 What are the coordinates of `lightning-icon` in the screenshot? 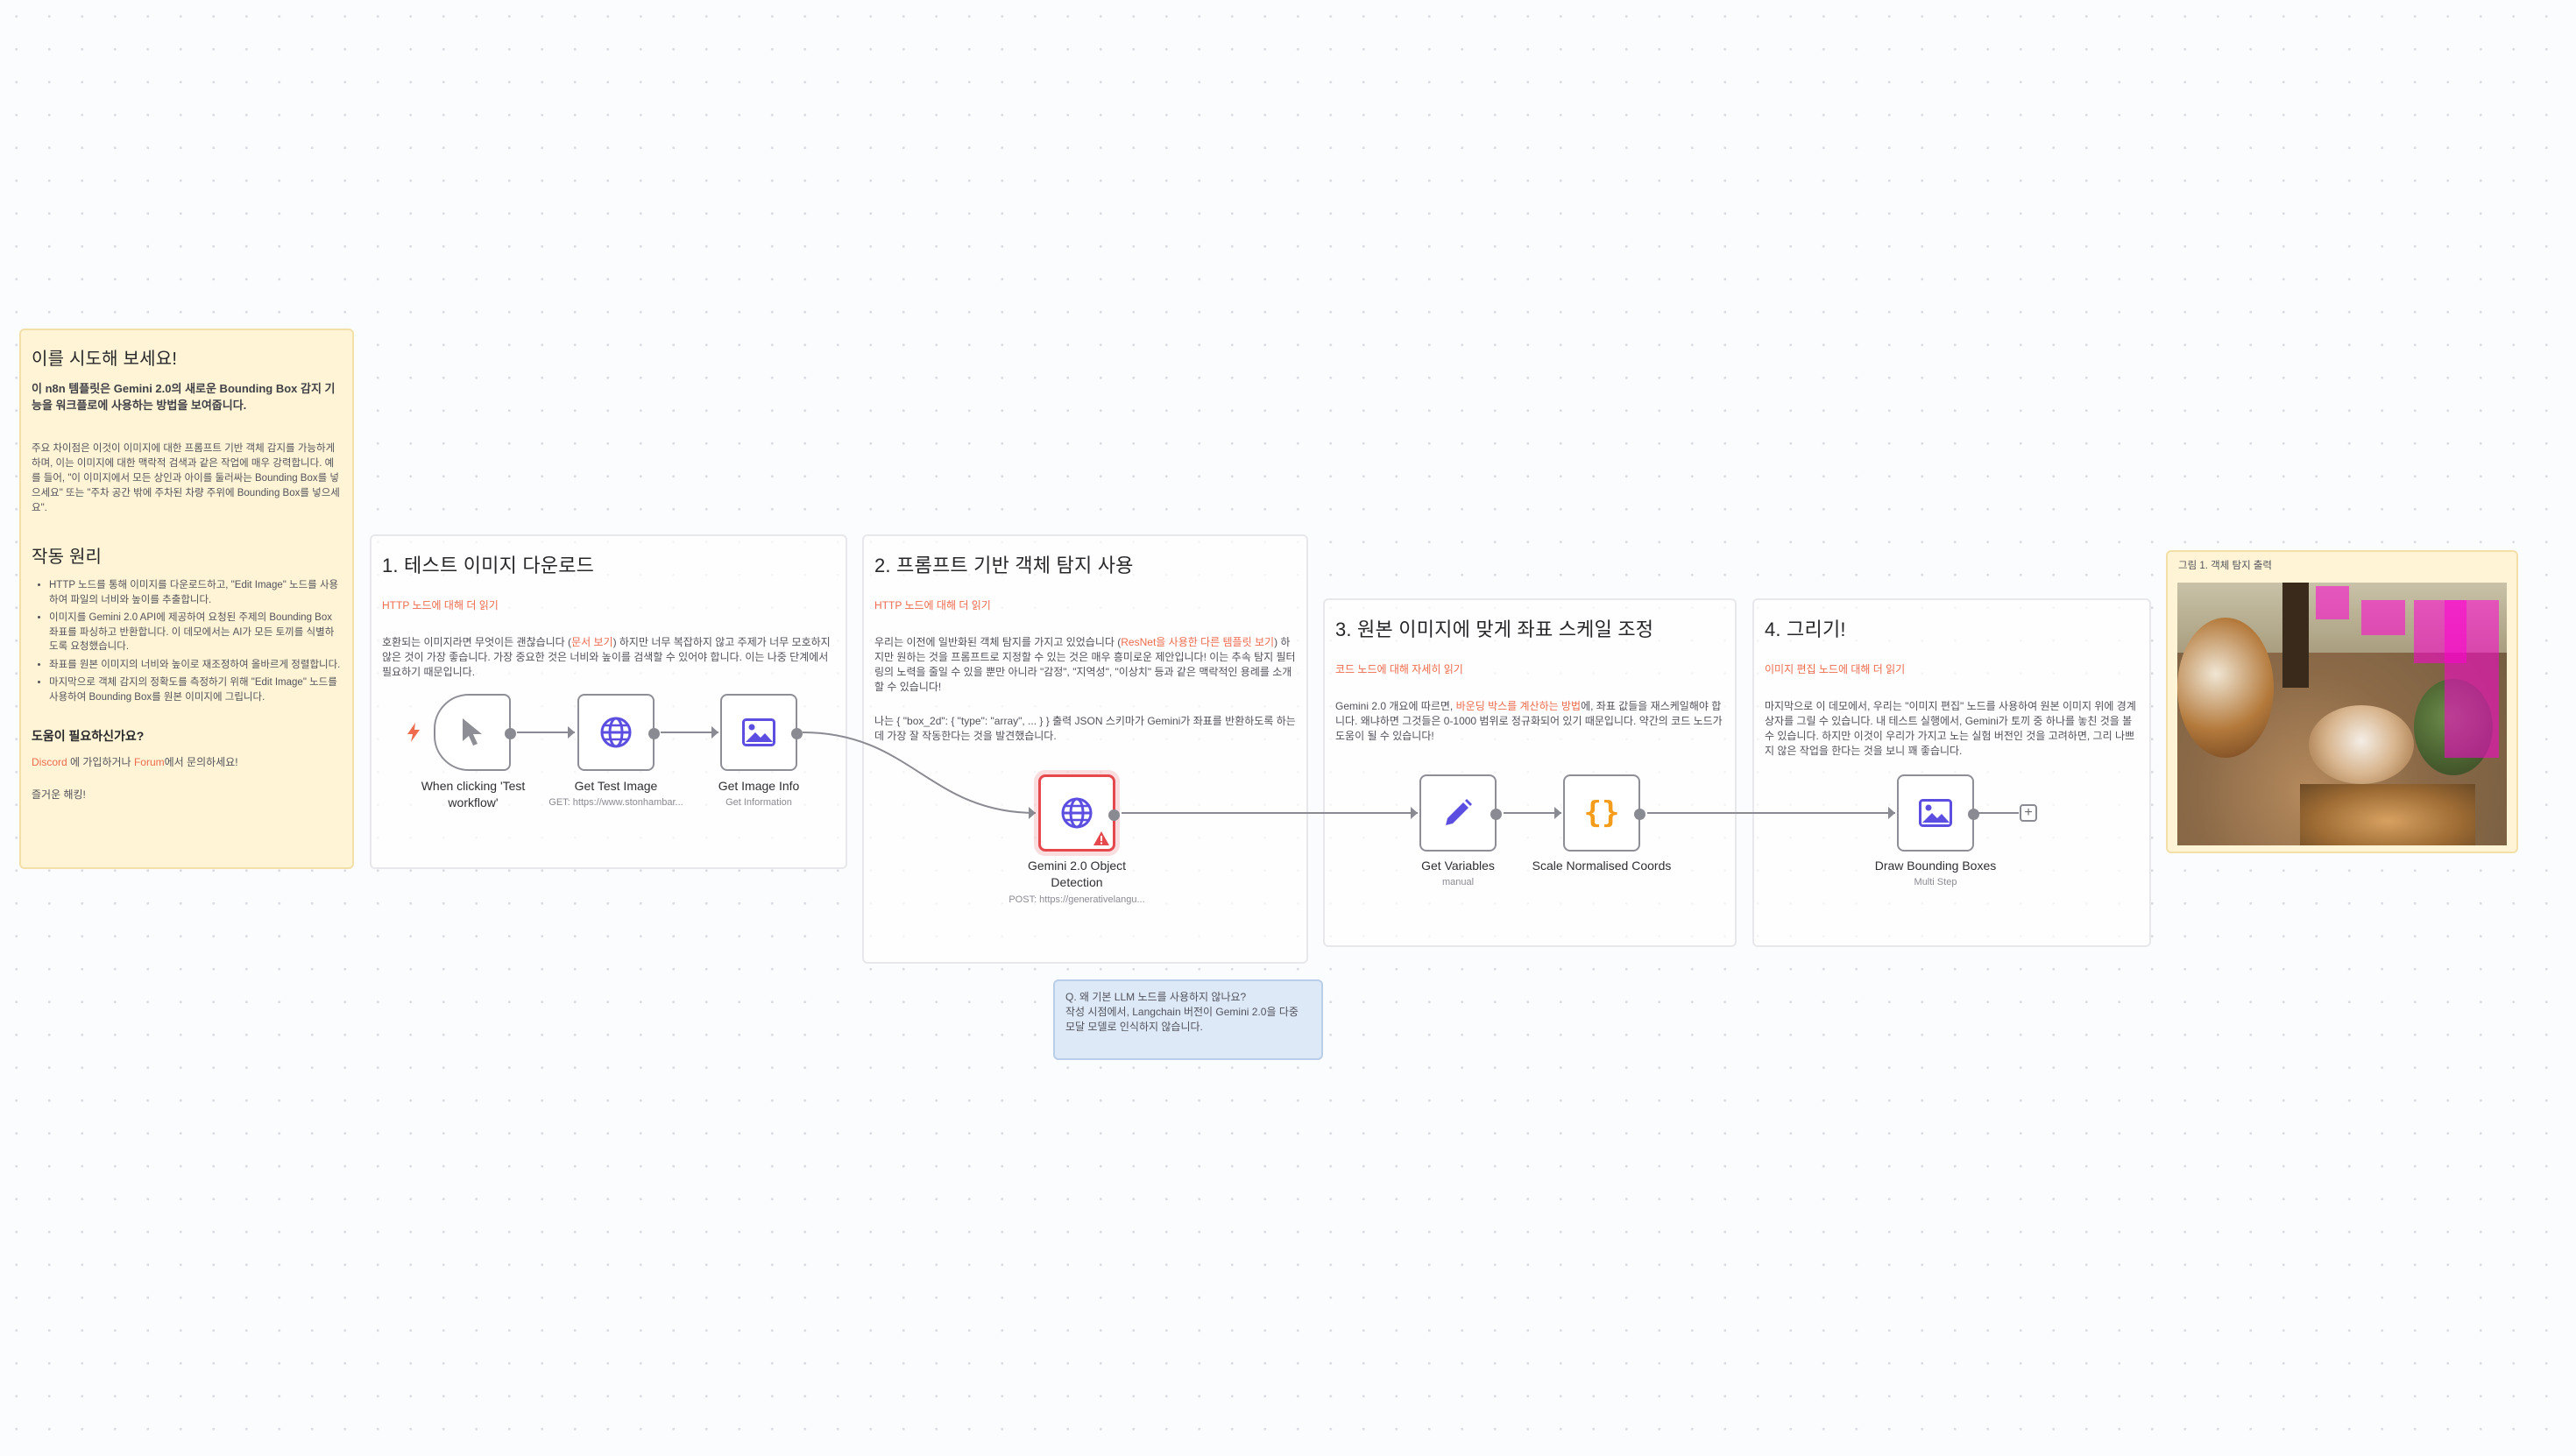 It's located at (413, 734).